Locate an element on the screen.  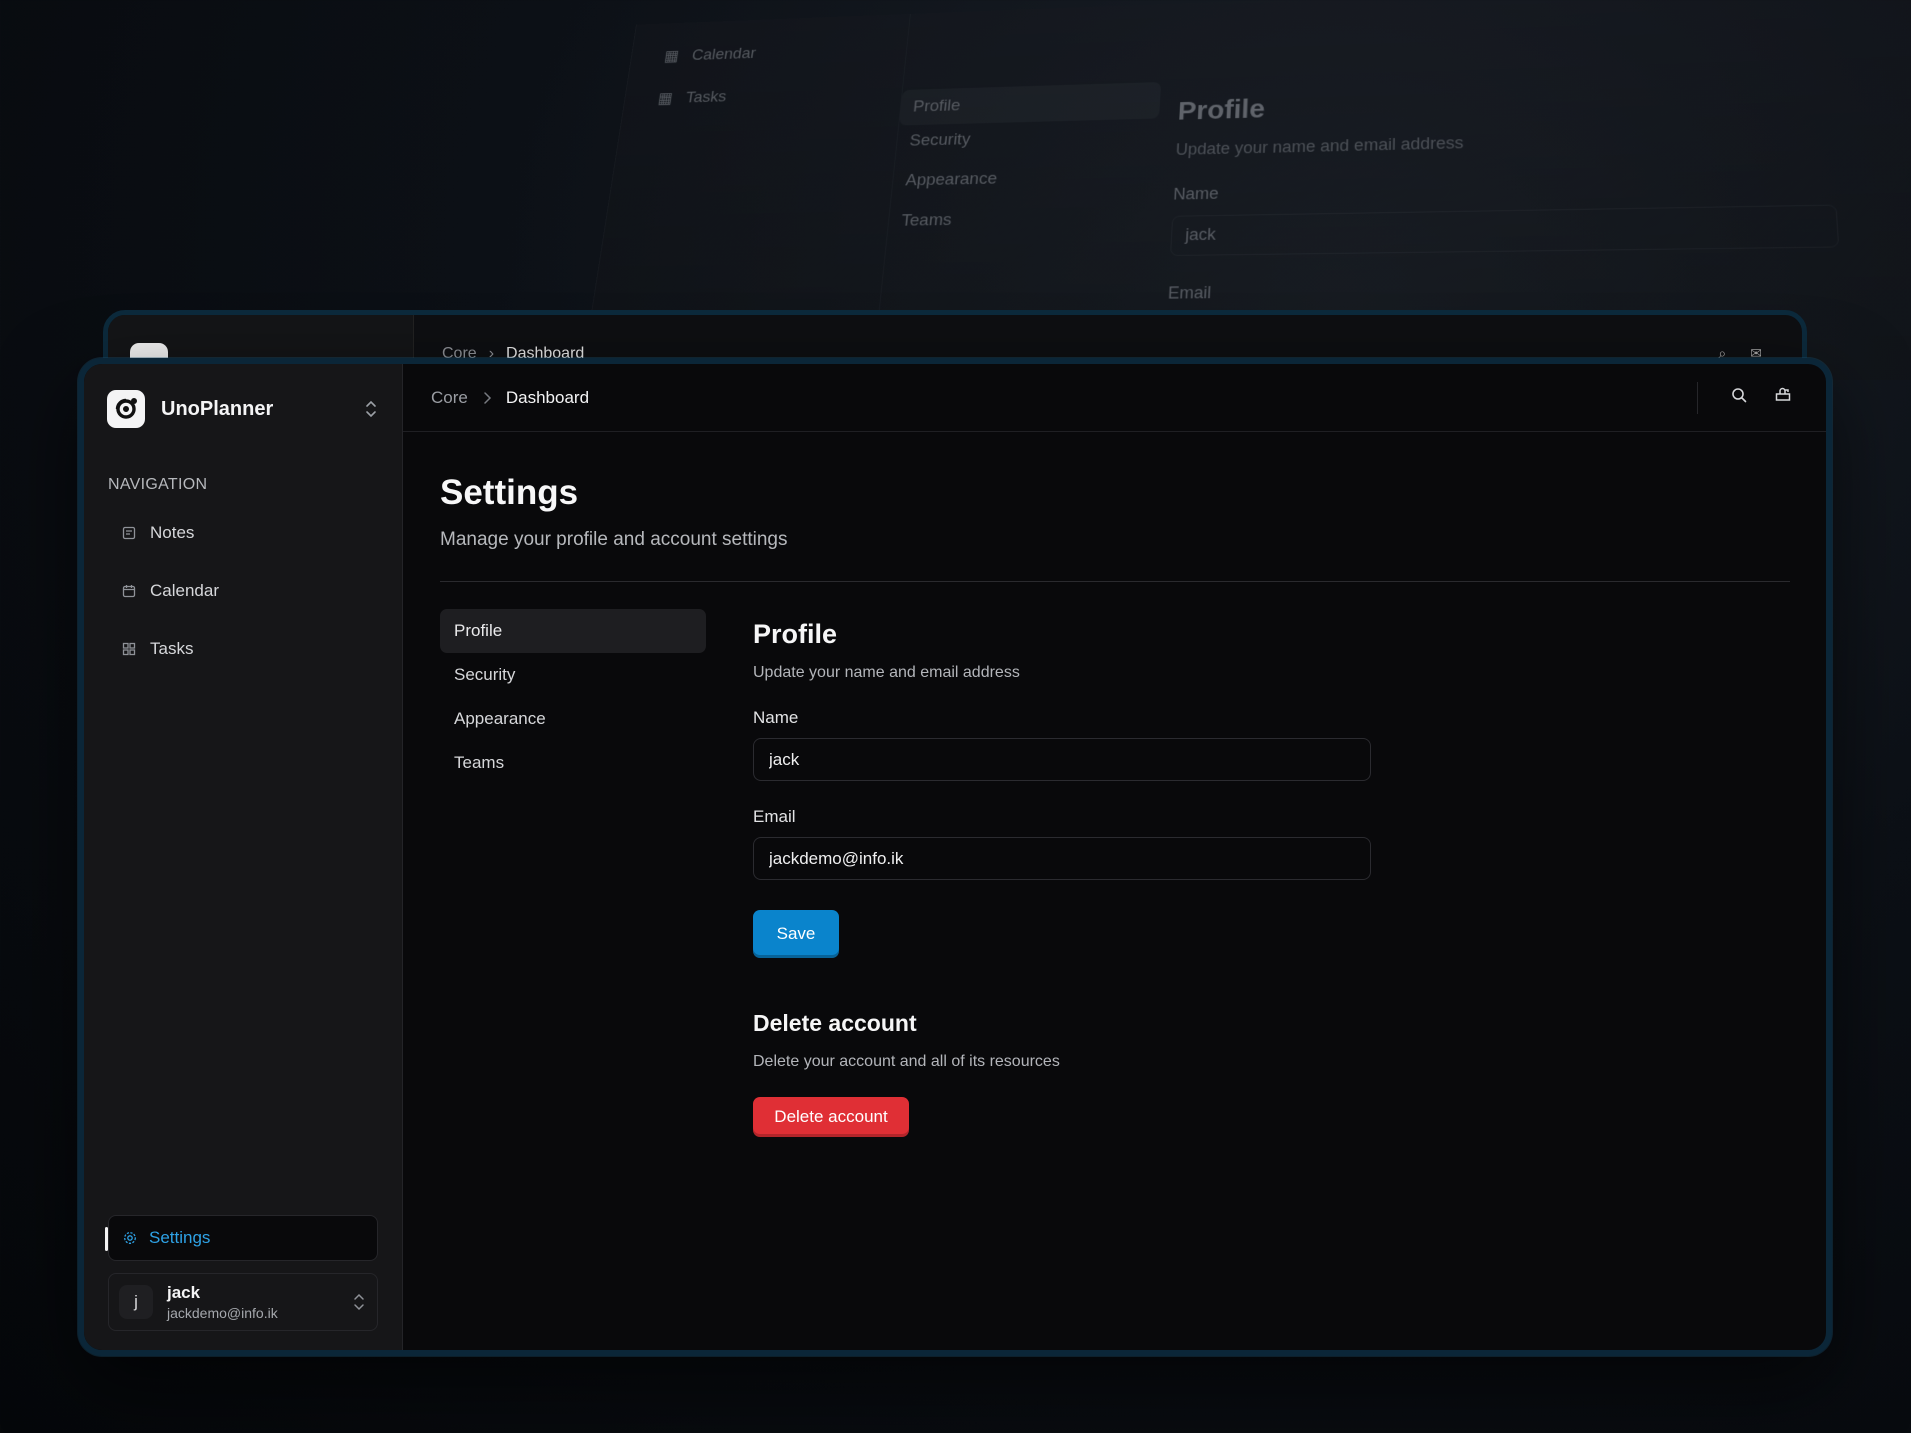
topbar: Core Dashboard is located at coordinates (1114, 398).